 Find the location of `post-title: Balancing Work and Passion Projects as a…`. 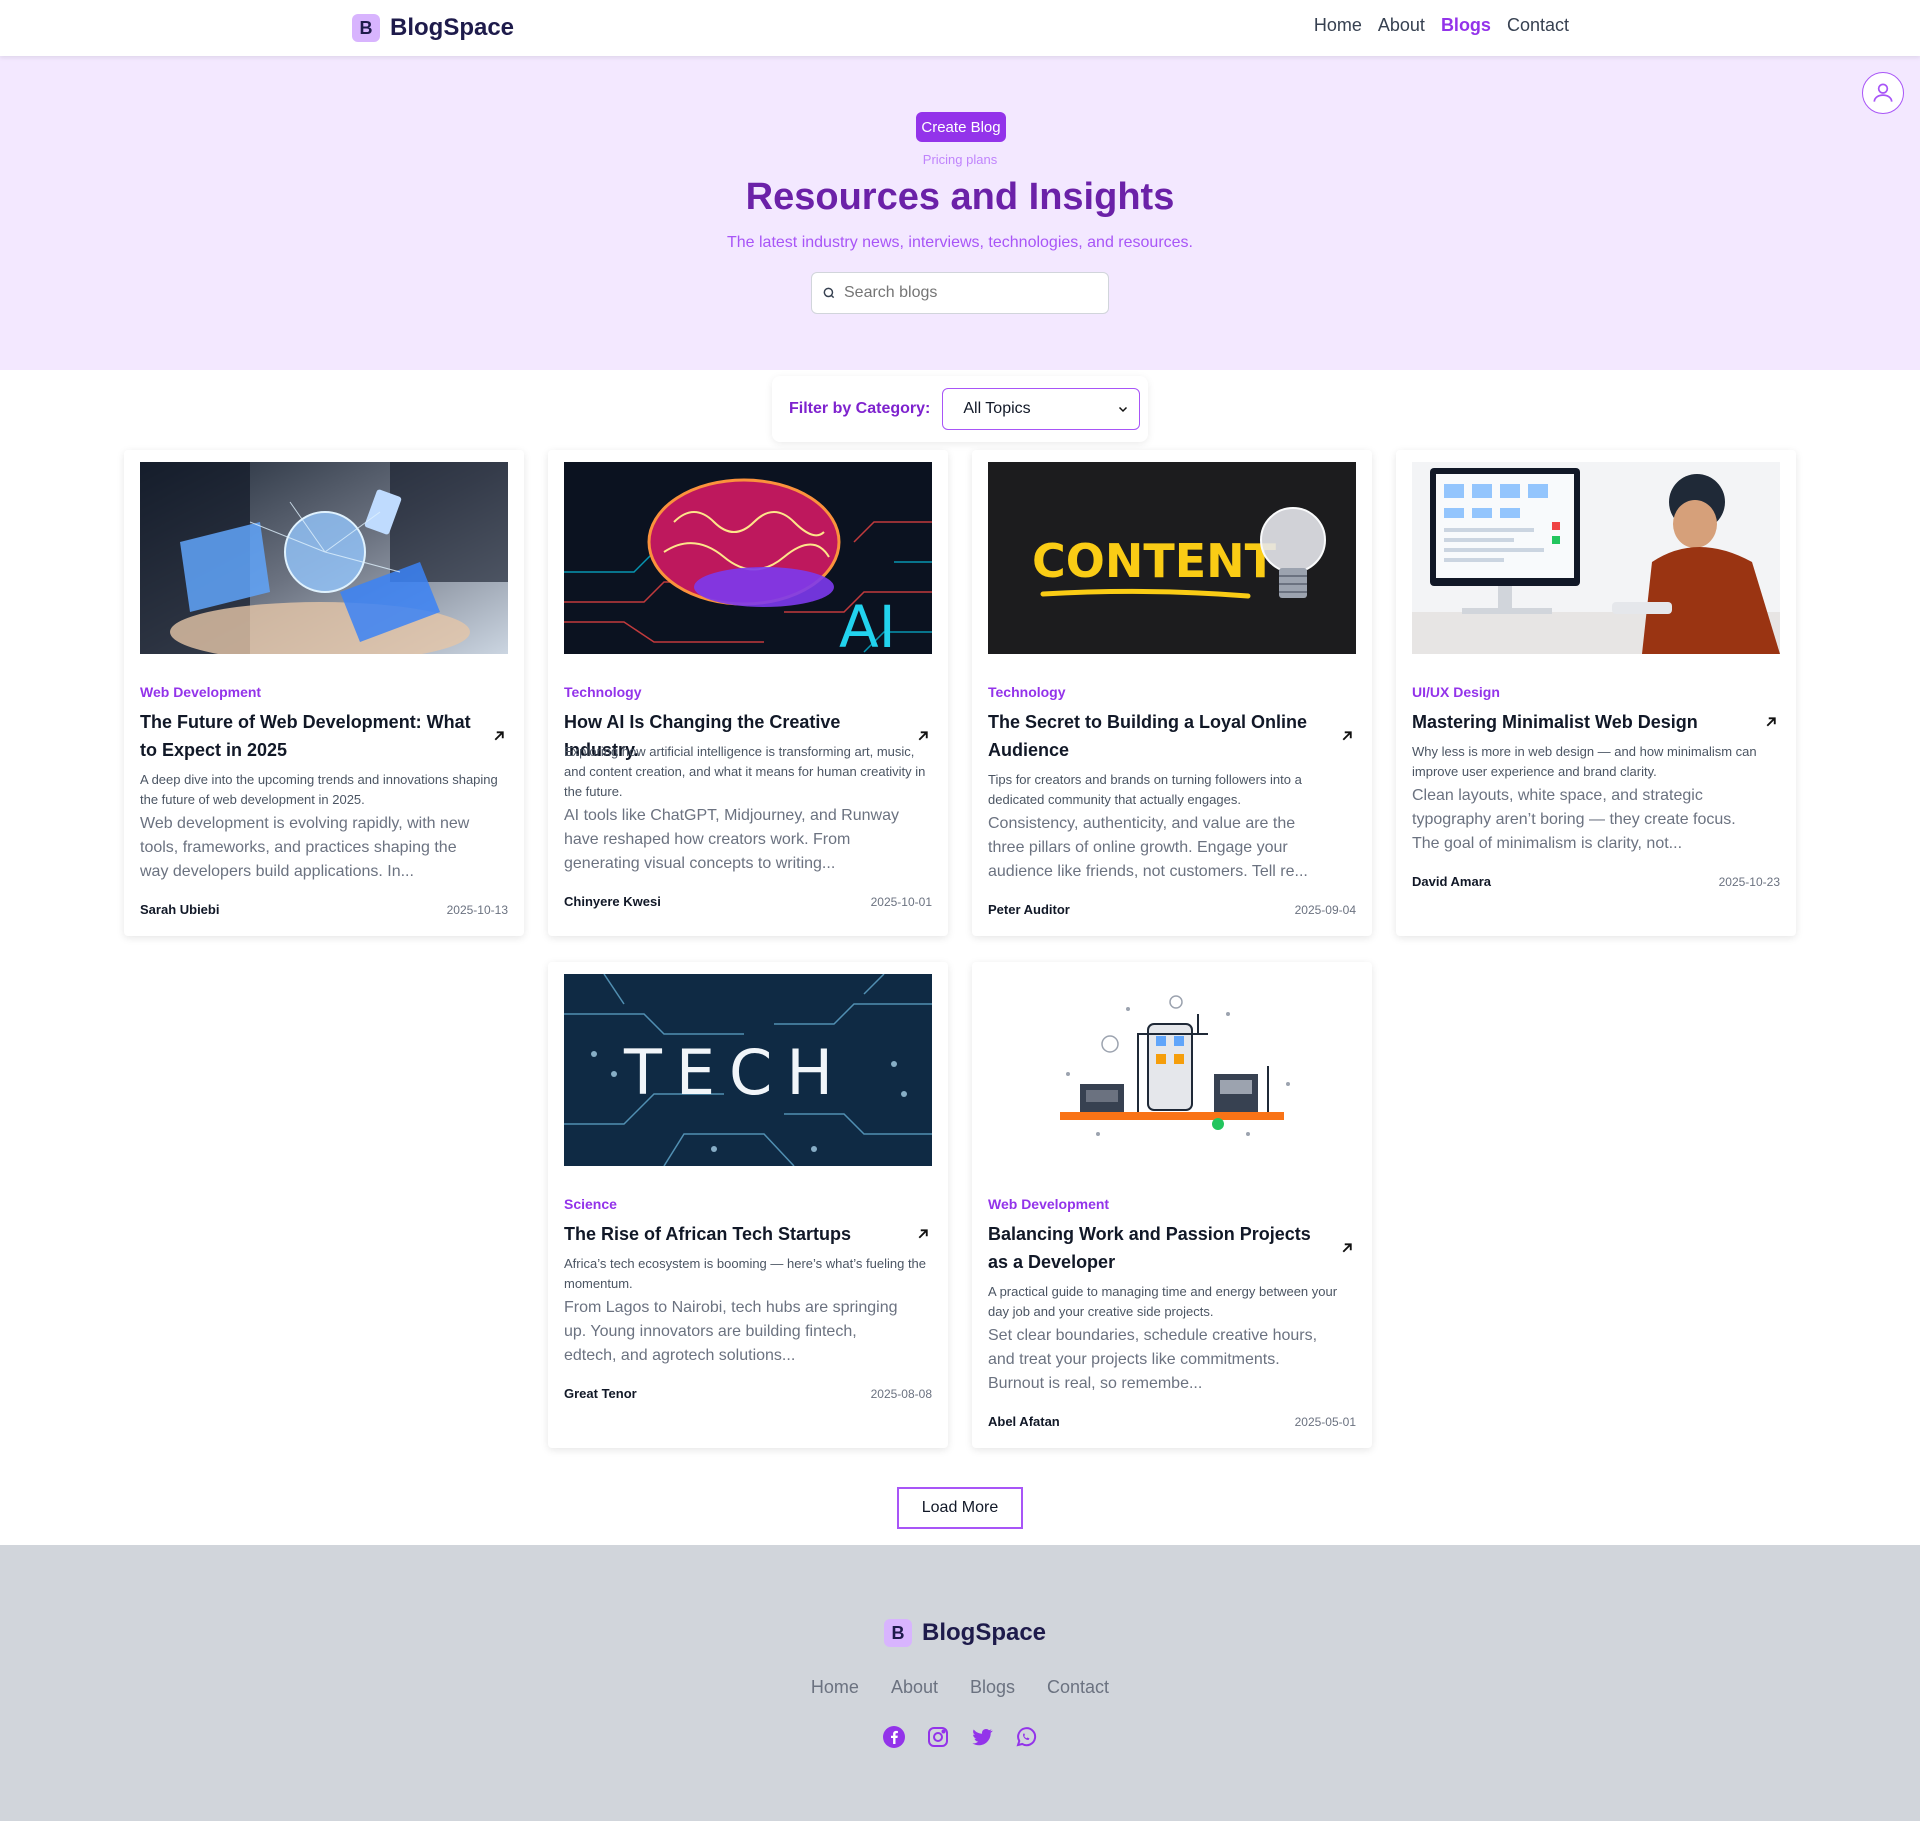

post-title: Balancing Work and Passion Projects as a… is located at coordinates (1158, 1248).